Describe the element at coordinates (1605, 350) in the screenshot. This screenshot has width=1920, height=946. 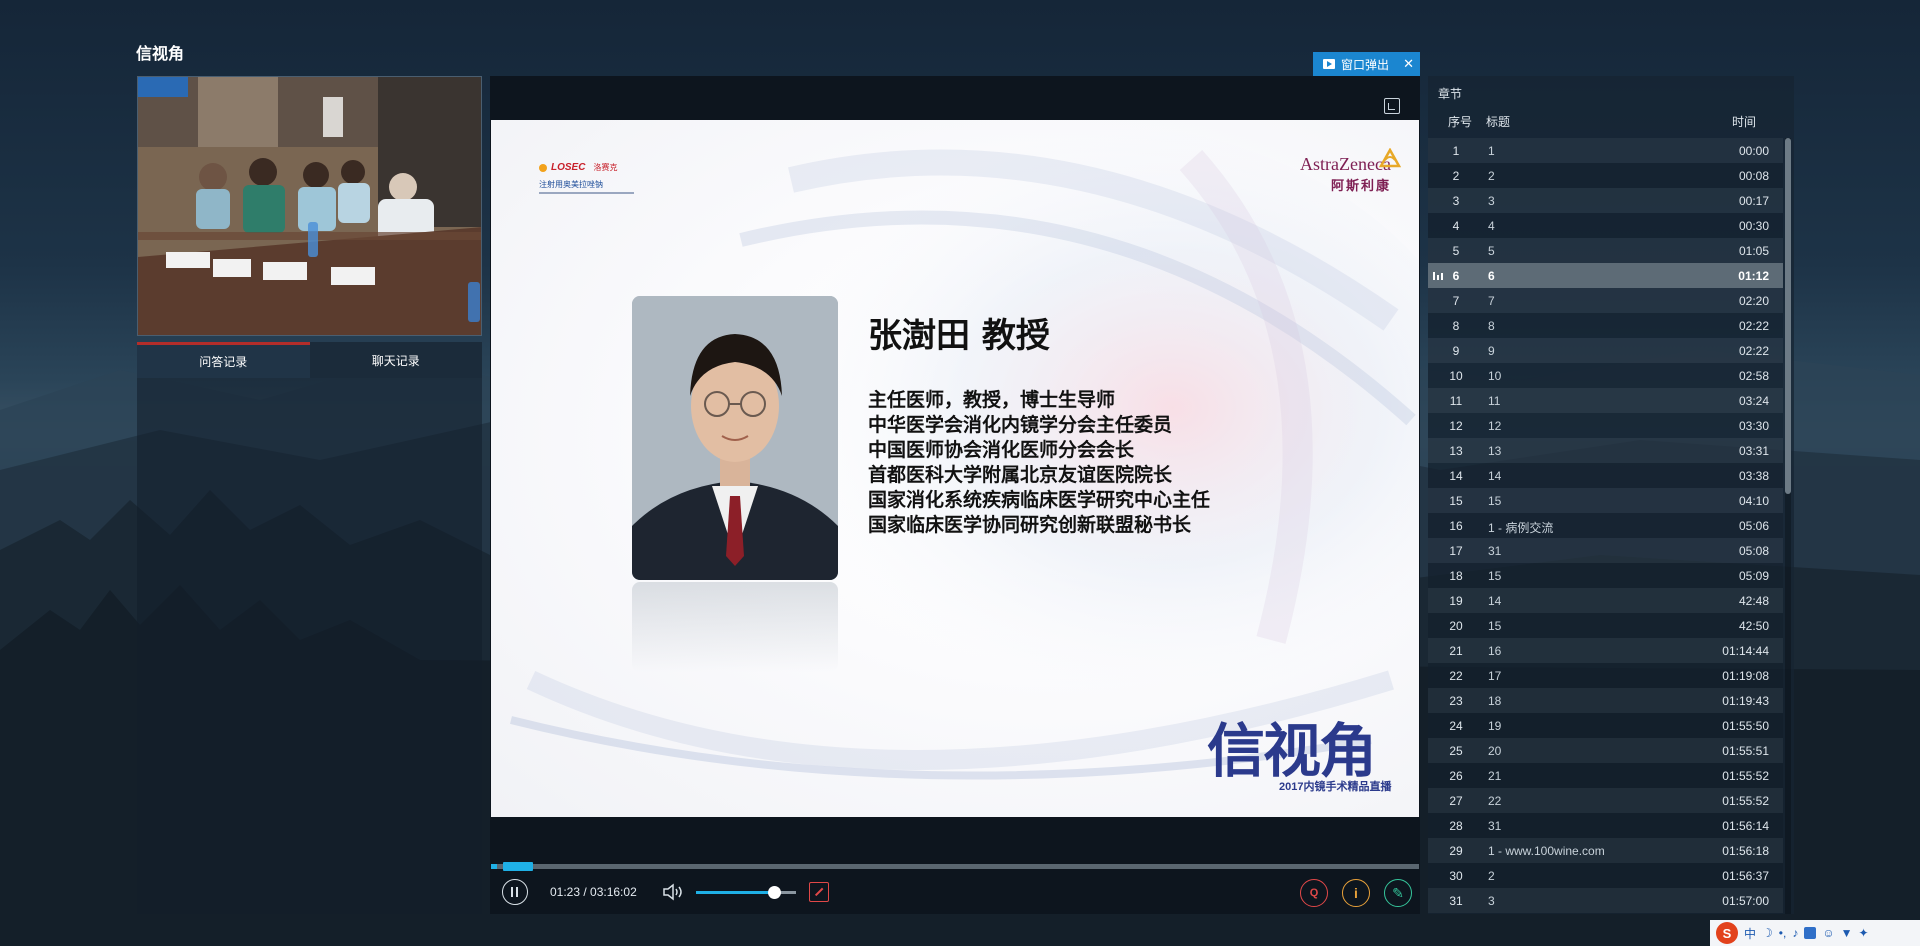
I see `chapter-row: 9 9 02:22` at that location.